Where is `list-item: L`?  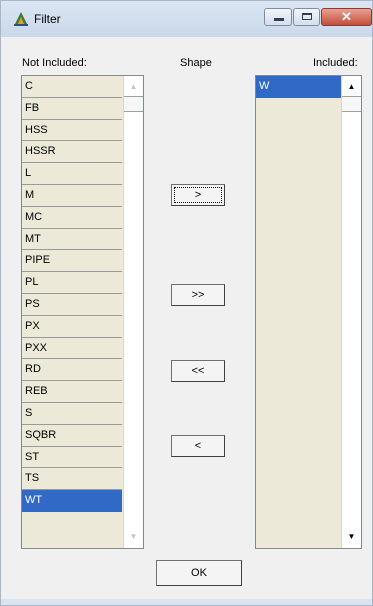
list-item: L is located at coordinates (72, 174).